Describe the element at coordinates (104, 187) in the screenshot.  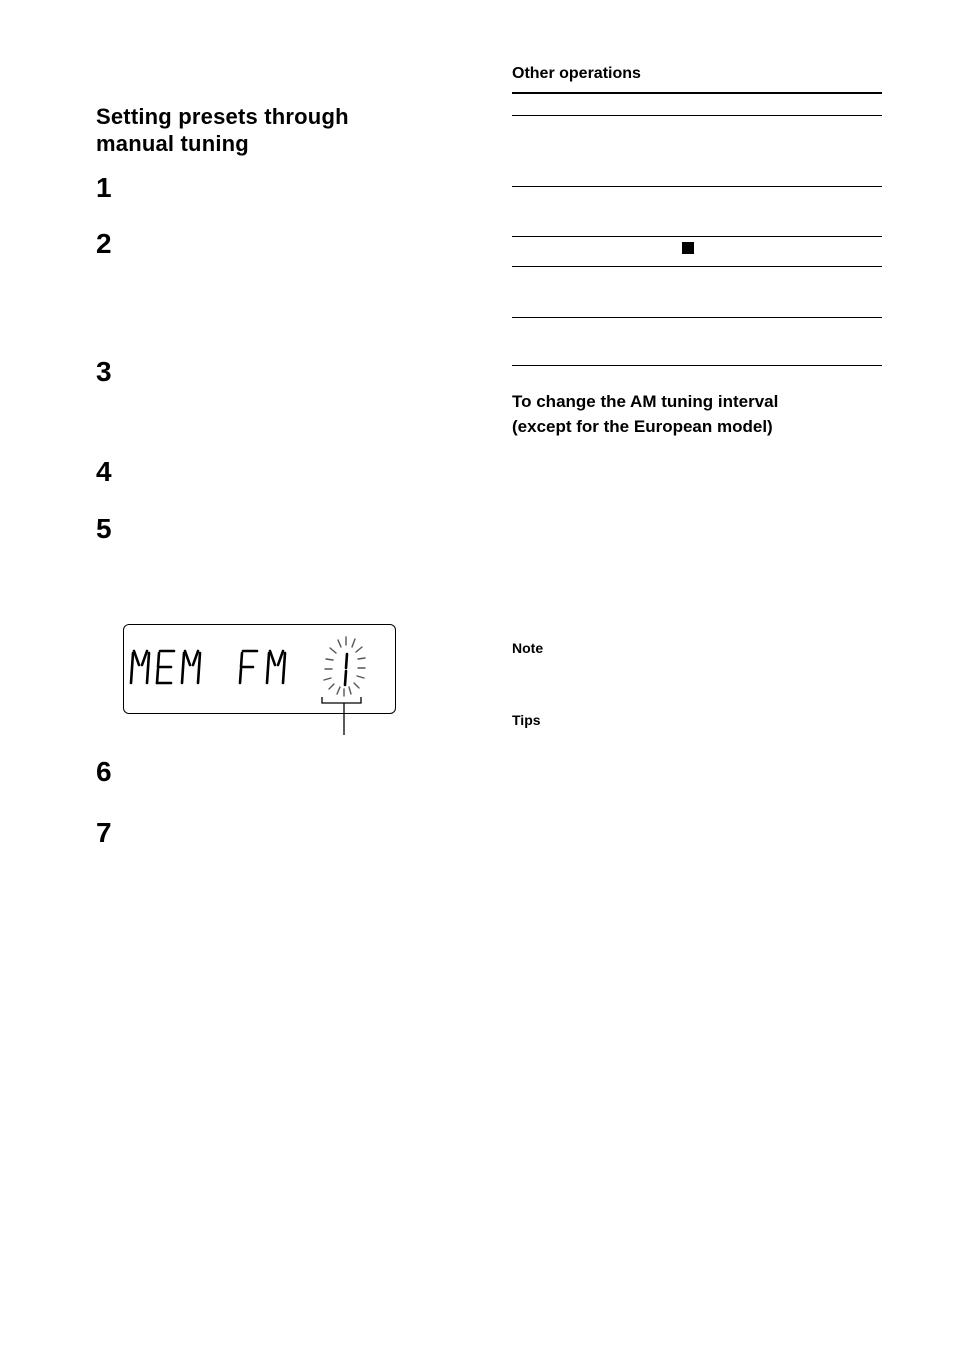
I see `step-number-1: 1` at that location.